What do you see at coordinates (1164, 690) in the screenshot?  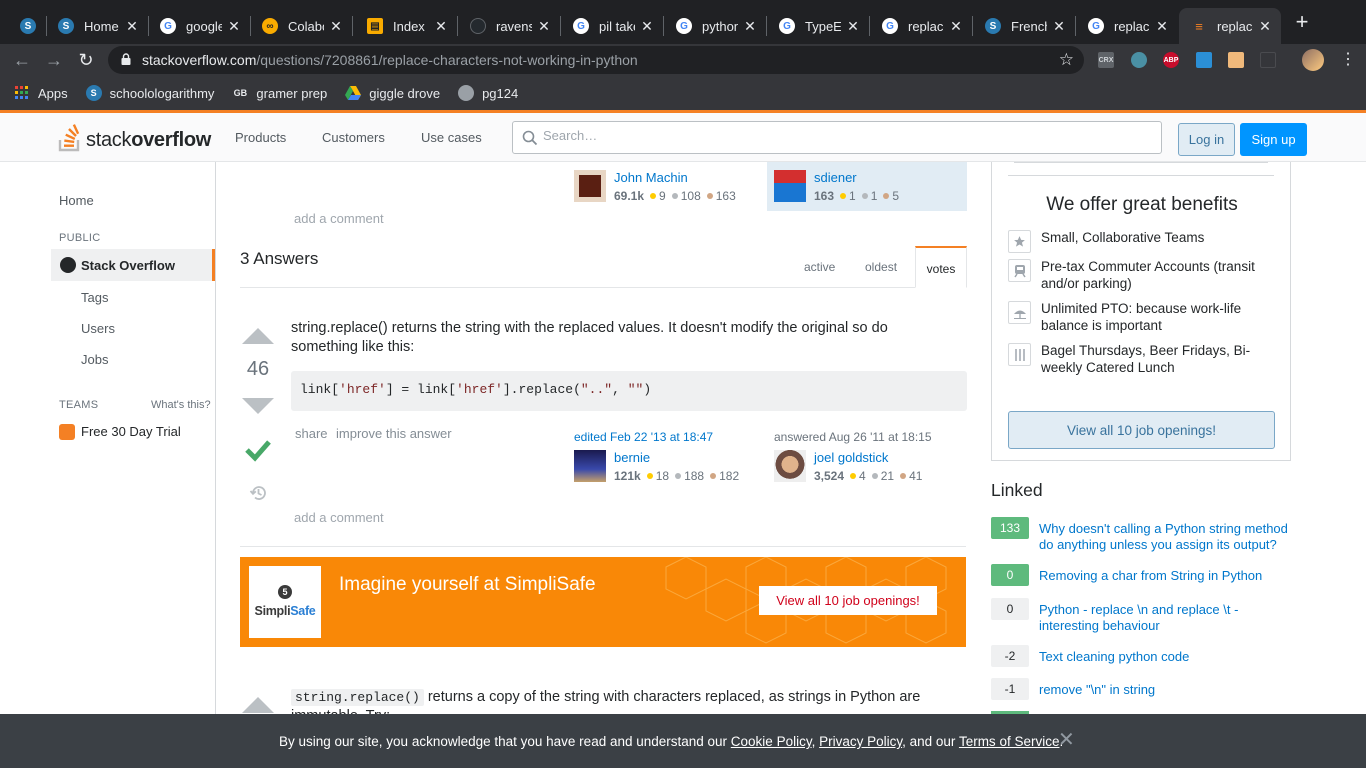 I see `linked-question-link: remove "\n" in string` at bounding box center [1164, 690].